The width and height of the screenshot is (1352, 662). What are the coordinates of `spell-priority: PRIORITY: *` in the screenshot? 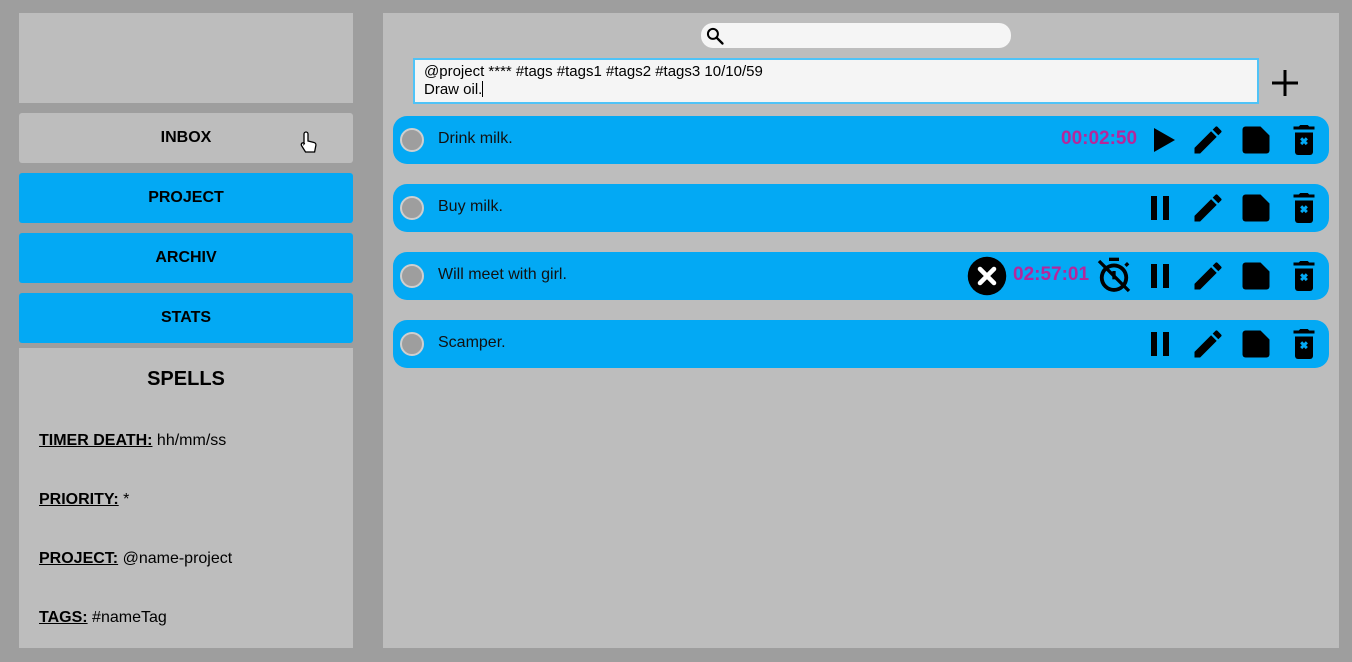 It's located at (84, 500).